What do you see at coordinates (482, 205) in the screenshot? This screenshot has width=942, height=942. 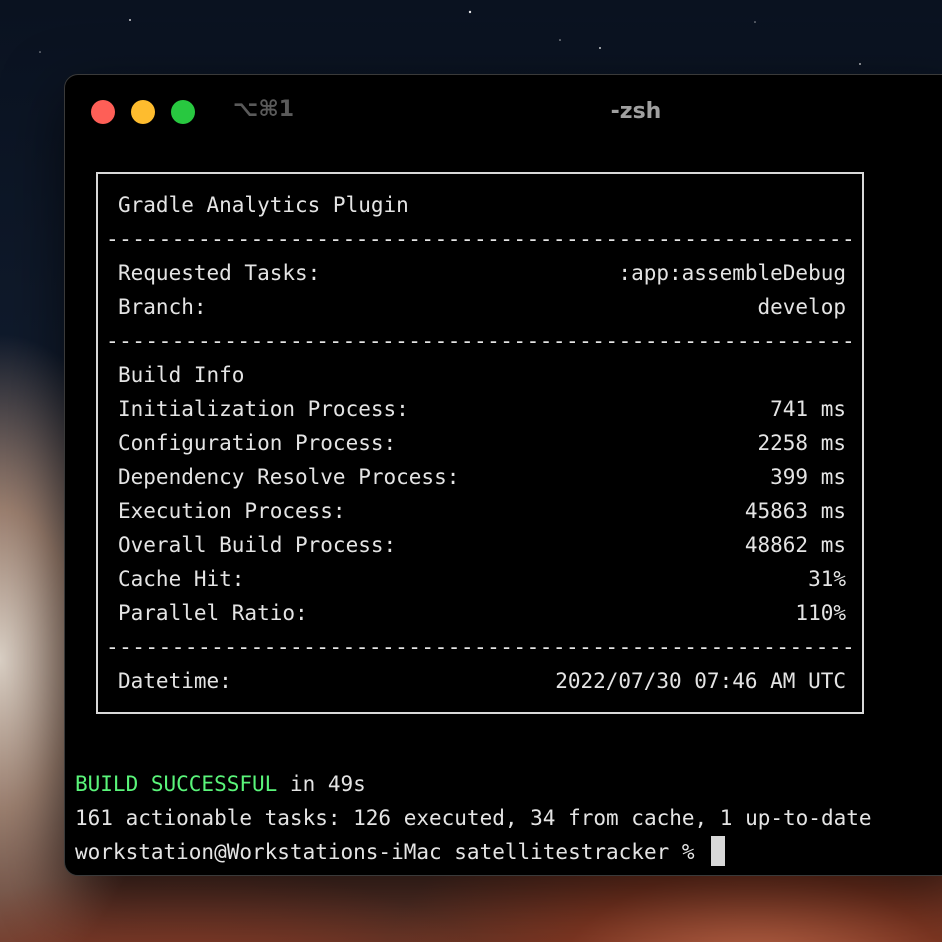 I see `report-heading-row: Gradle Analytics Plugin` at bounding box center [482, 205].